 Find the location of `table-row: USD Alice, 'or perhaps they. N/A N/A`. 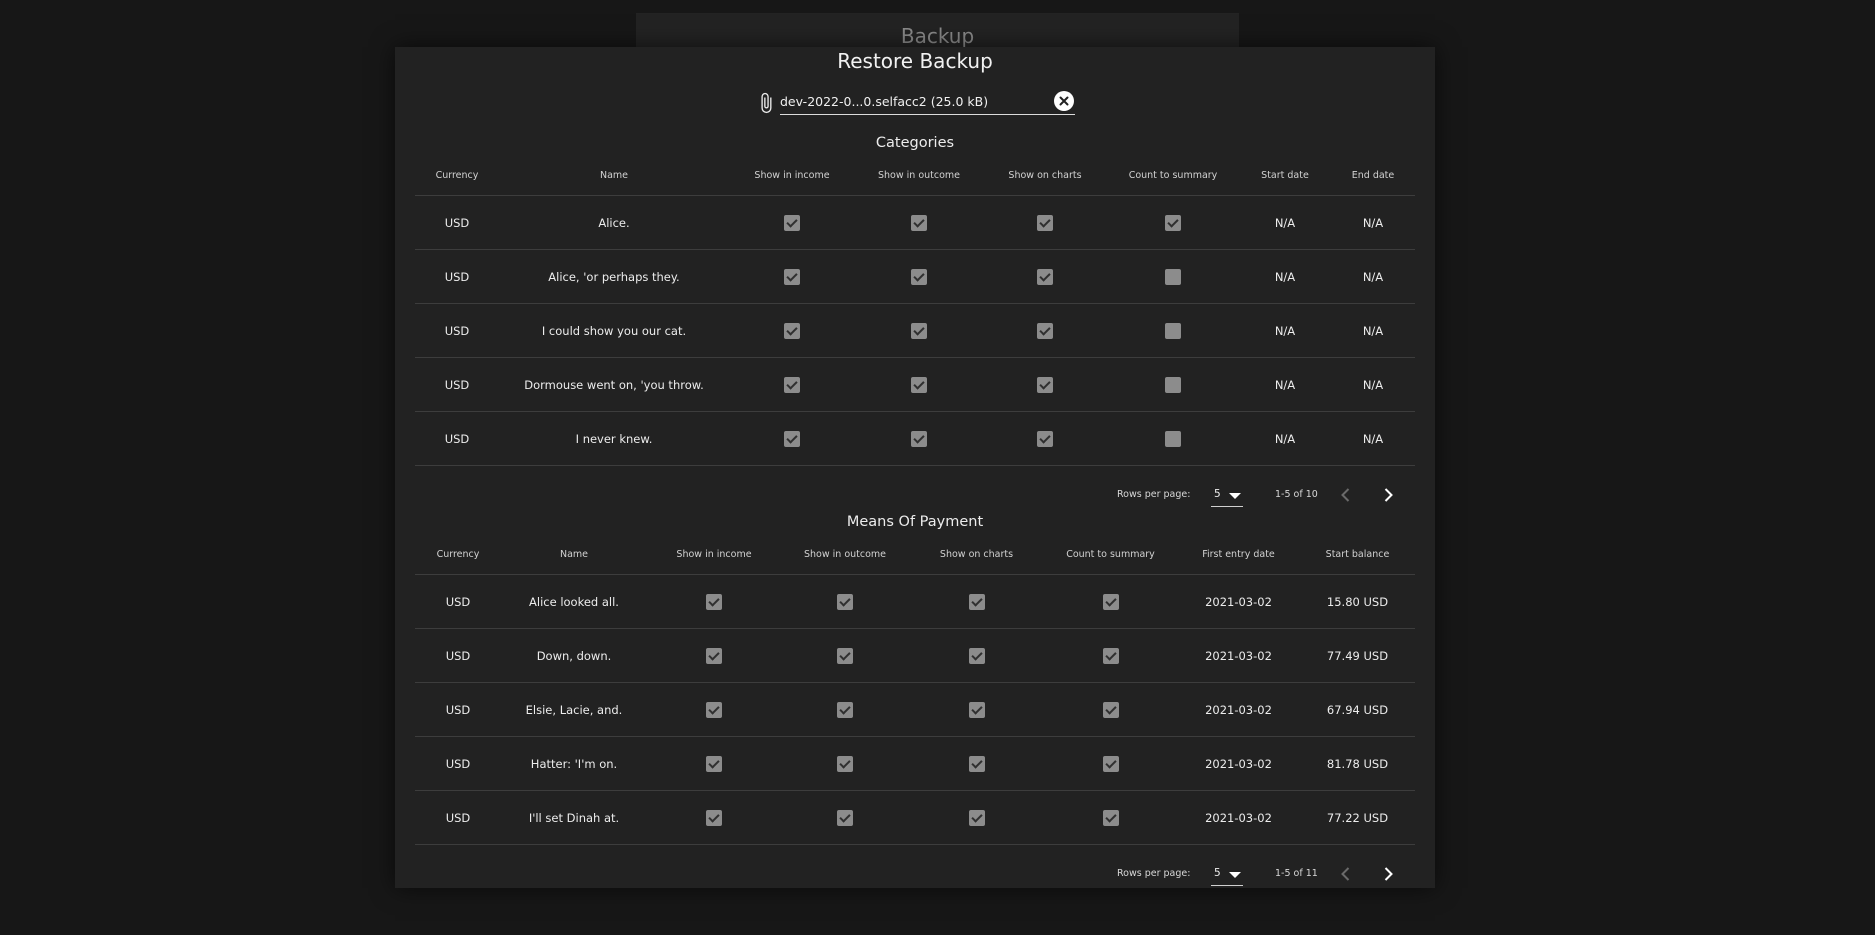

table-row: USD Alice, 'or perhaps they. N/A N/A is located at coordinates (915, 276).